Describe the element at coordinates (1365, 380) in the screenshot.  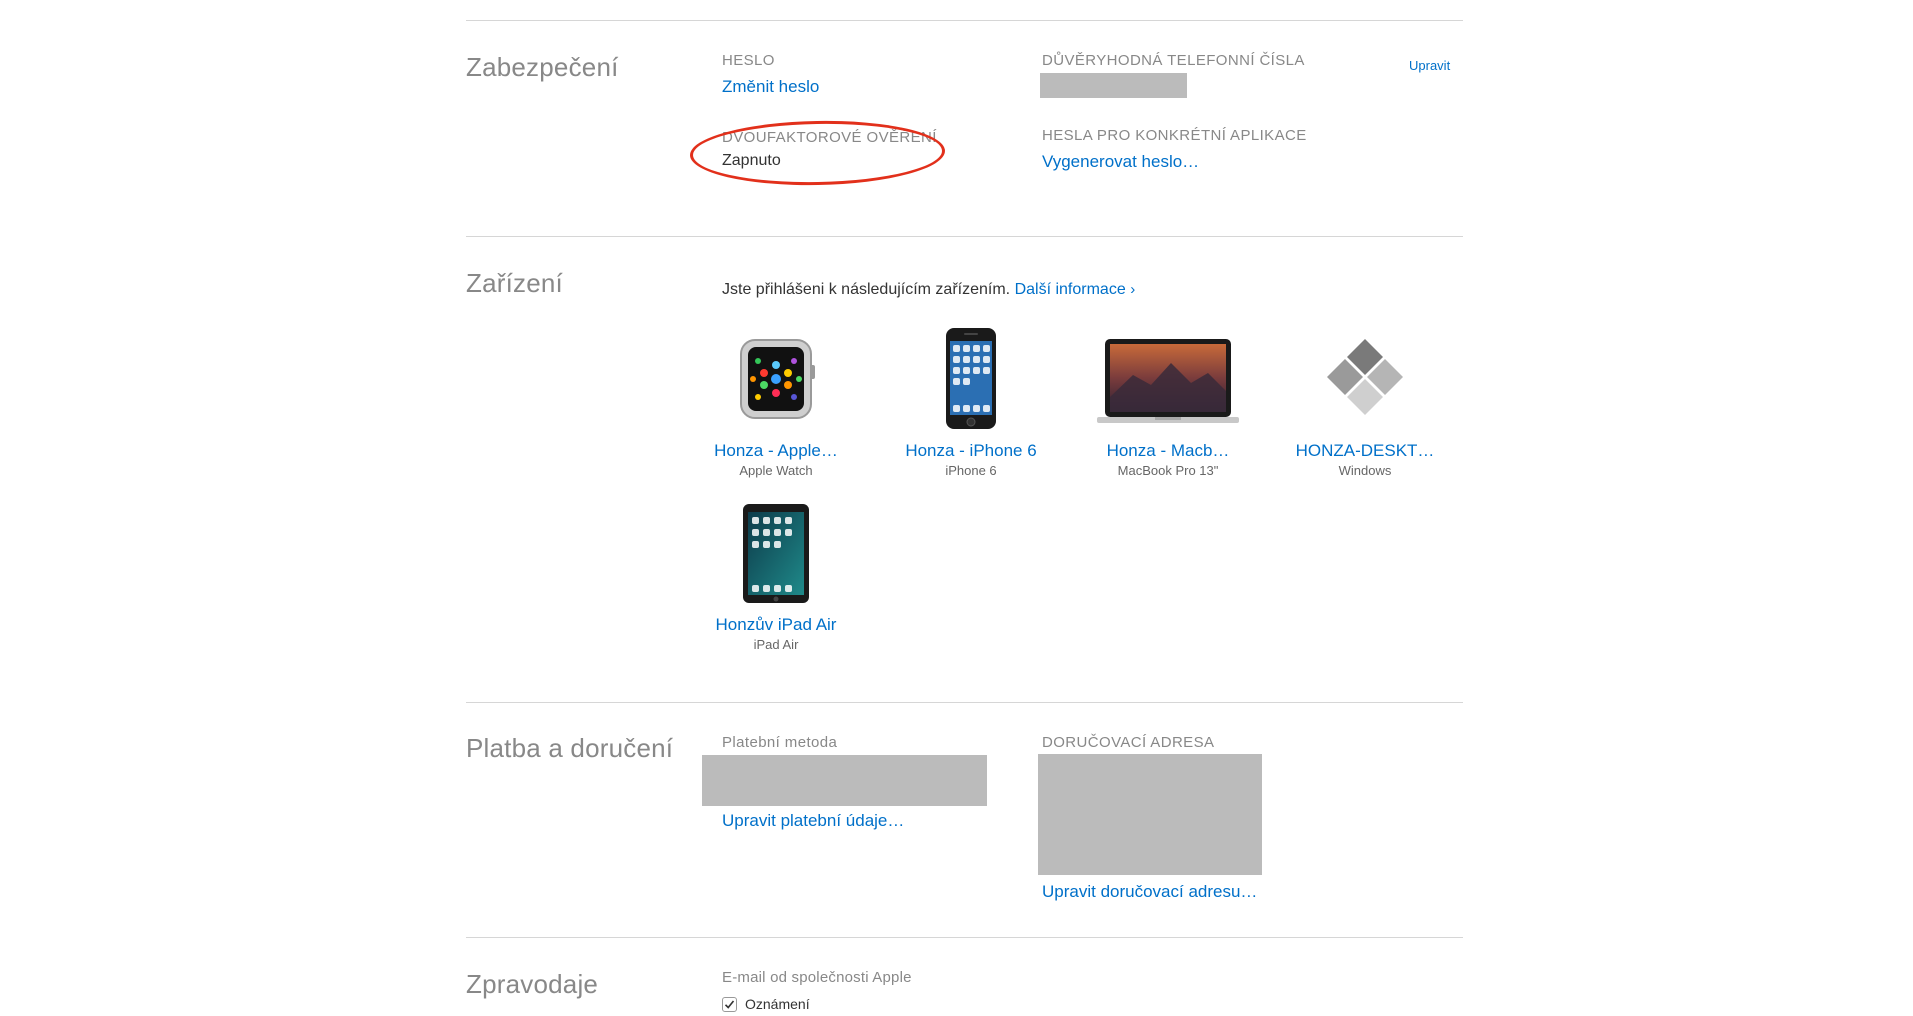
I see `windows-diamond-icon` at that location.